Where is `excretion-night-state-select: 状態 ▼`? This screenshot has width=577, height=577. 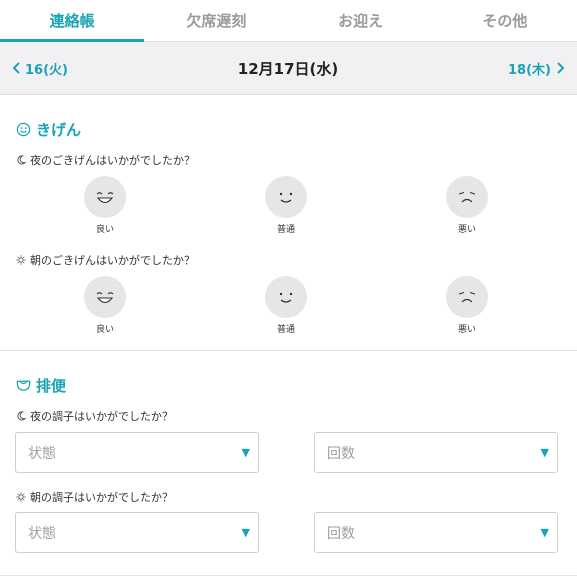 excretion-night-state-select: 状態 ▼ is located at coordinates (137, 452).